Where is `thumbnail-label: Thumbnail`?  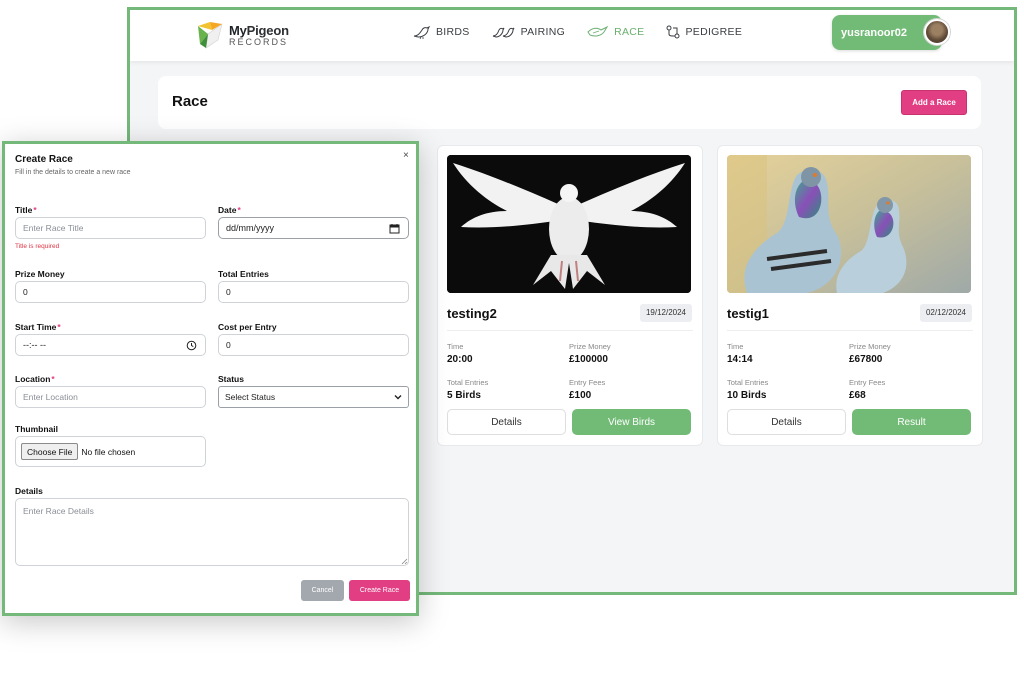
thumbnail-label: Thumbnail is located at coordinates (36, 429).